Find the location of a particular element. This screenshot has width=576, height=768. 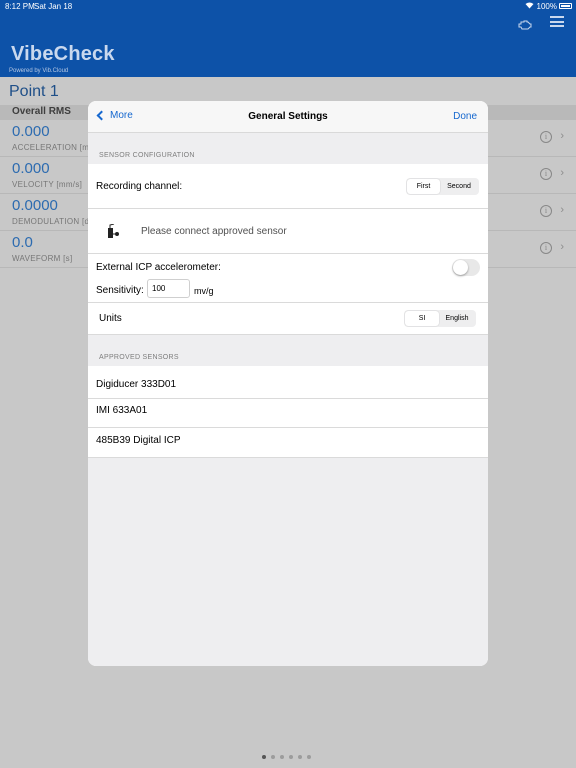

external-icp-label: External ICP accelerometer: is located at coordinates (158, 267).